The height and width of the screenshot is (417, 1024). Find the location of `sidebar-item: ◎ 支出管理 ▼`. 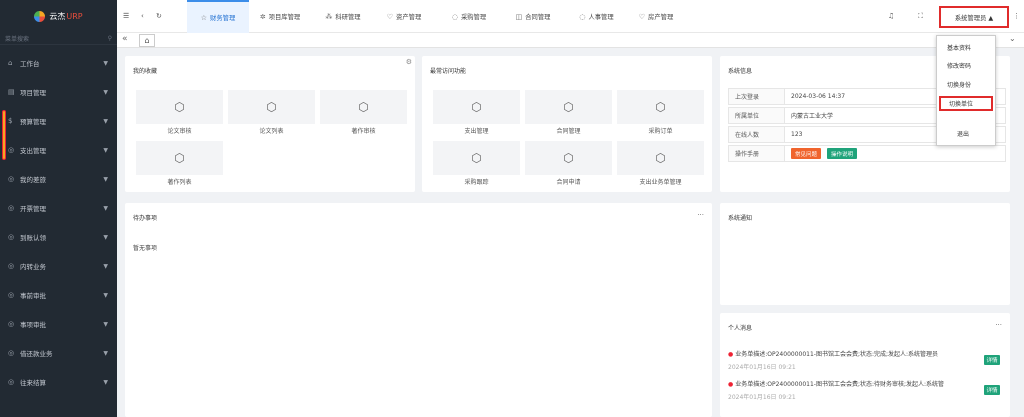

sidebar-item: ◎ 支出管理 ▼ is located at coordinates (58, 150).